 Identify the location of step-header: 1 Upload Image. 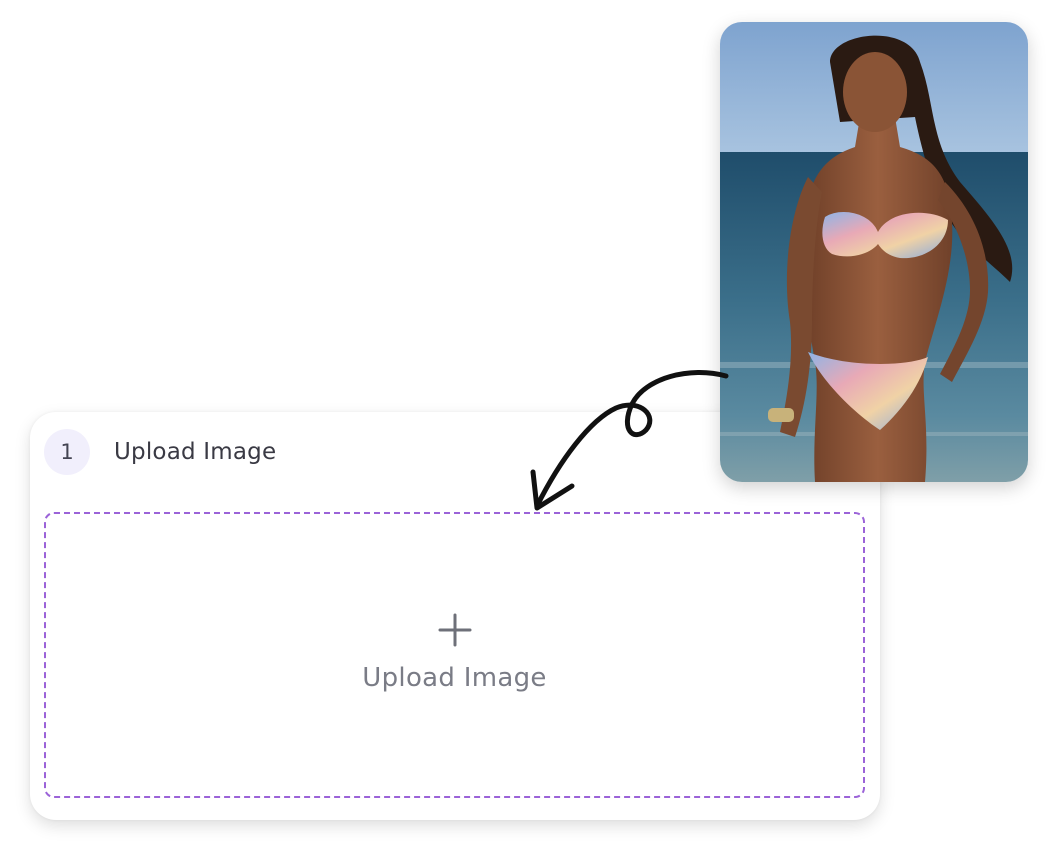
(160, 452).